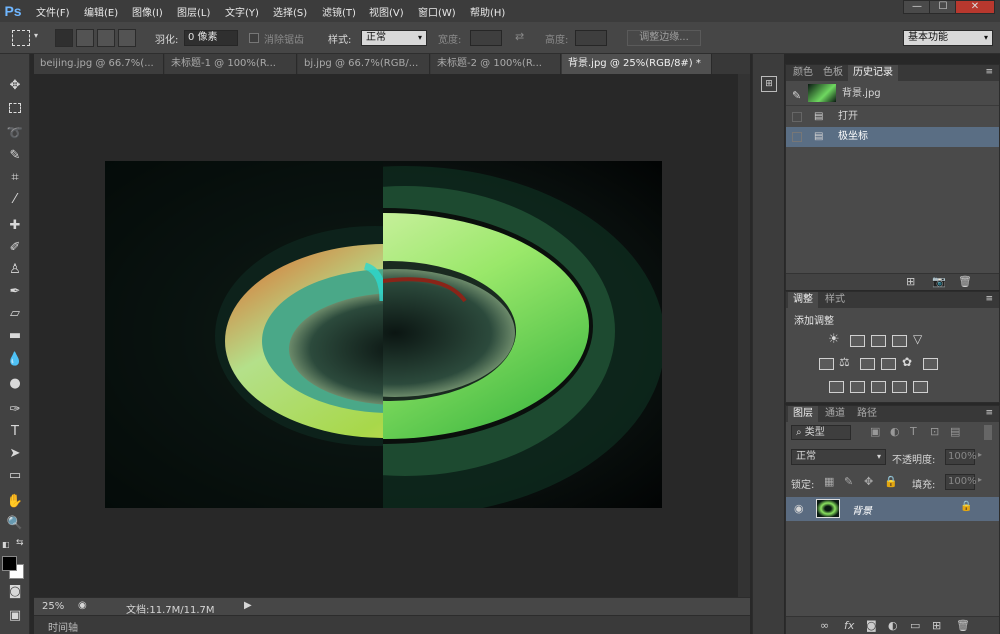 This screenshot has width=1000, height=634. Describe the element at coordinates (875, 431) in the screenshot. I see `filter-pixel-icon: ▣` at that location.